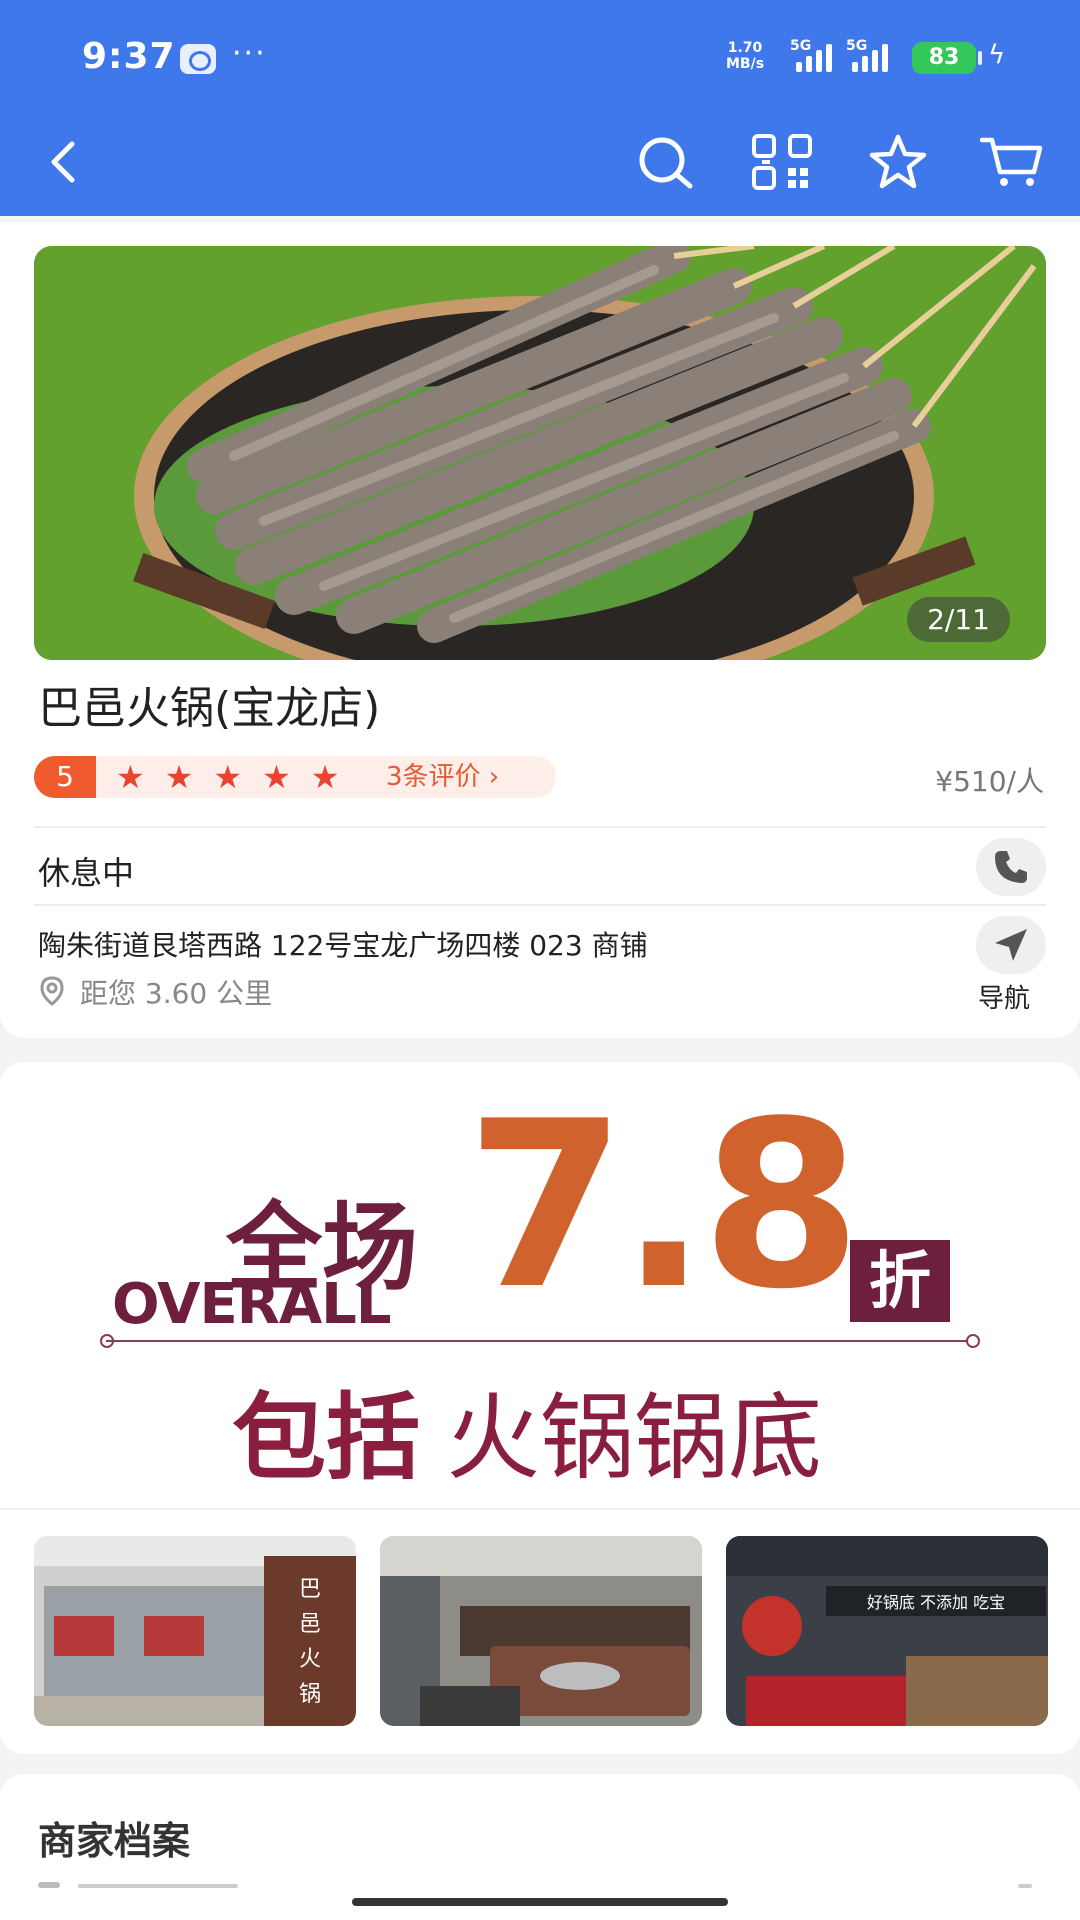 The image size is (1080, 1920). I want to click on entrance-photo: 好锅底 不添加 吃宝, so click(887, 1631).